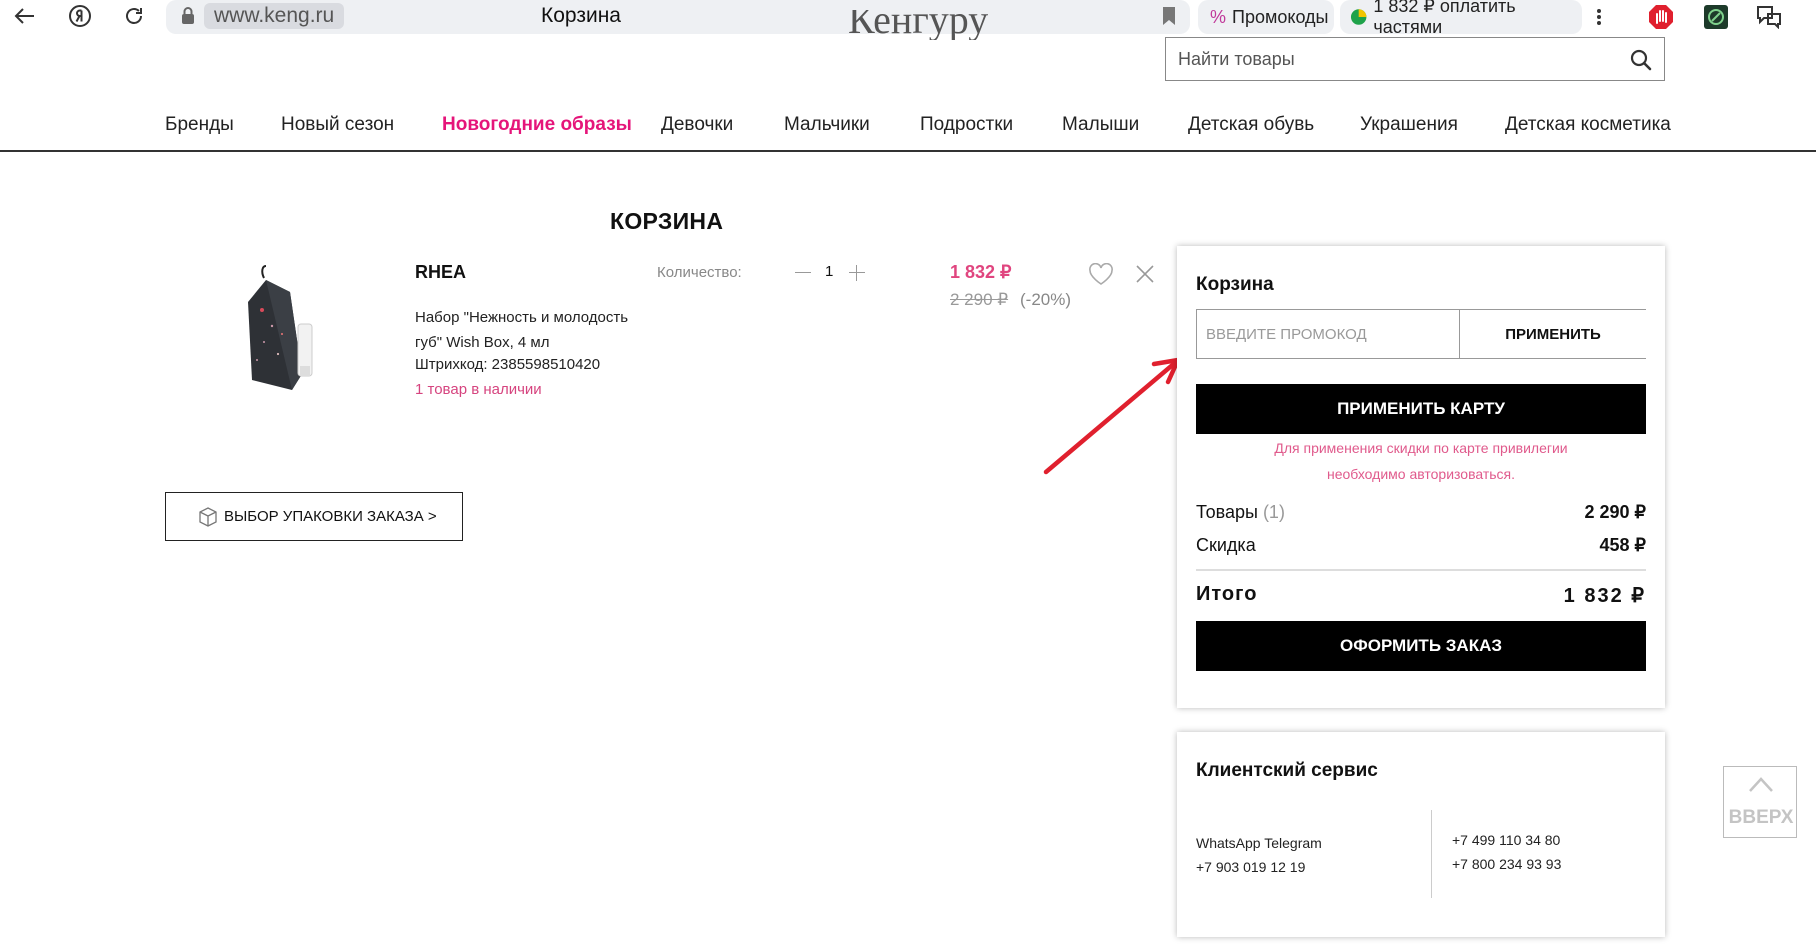  What do you see at coordinates (857, 273) in the screenshot?
I see `quantity-increase-button` at bounding box center [857, 273].